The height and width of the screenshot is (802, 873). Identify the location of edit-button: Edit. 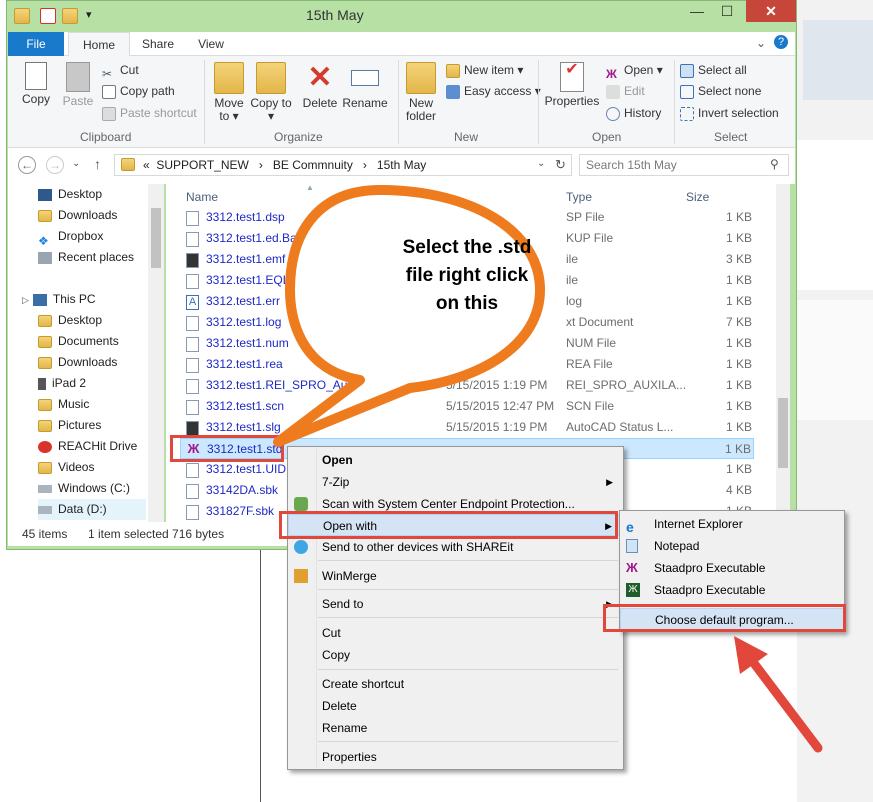
(625, 91).